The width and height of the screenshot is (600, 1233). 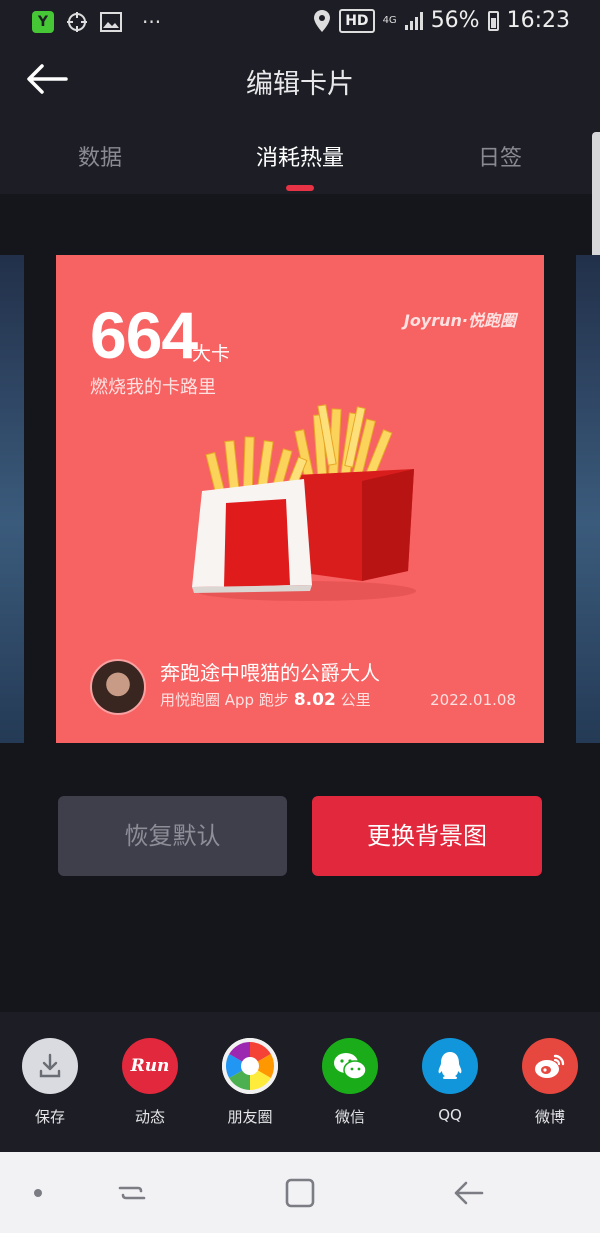 I want to click on nav-dot-icon, so click(x=38, y=1193).